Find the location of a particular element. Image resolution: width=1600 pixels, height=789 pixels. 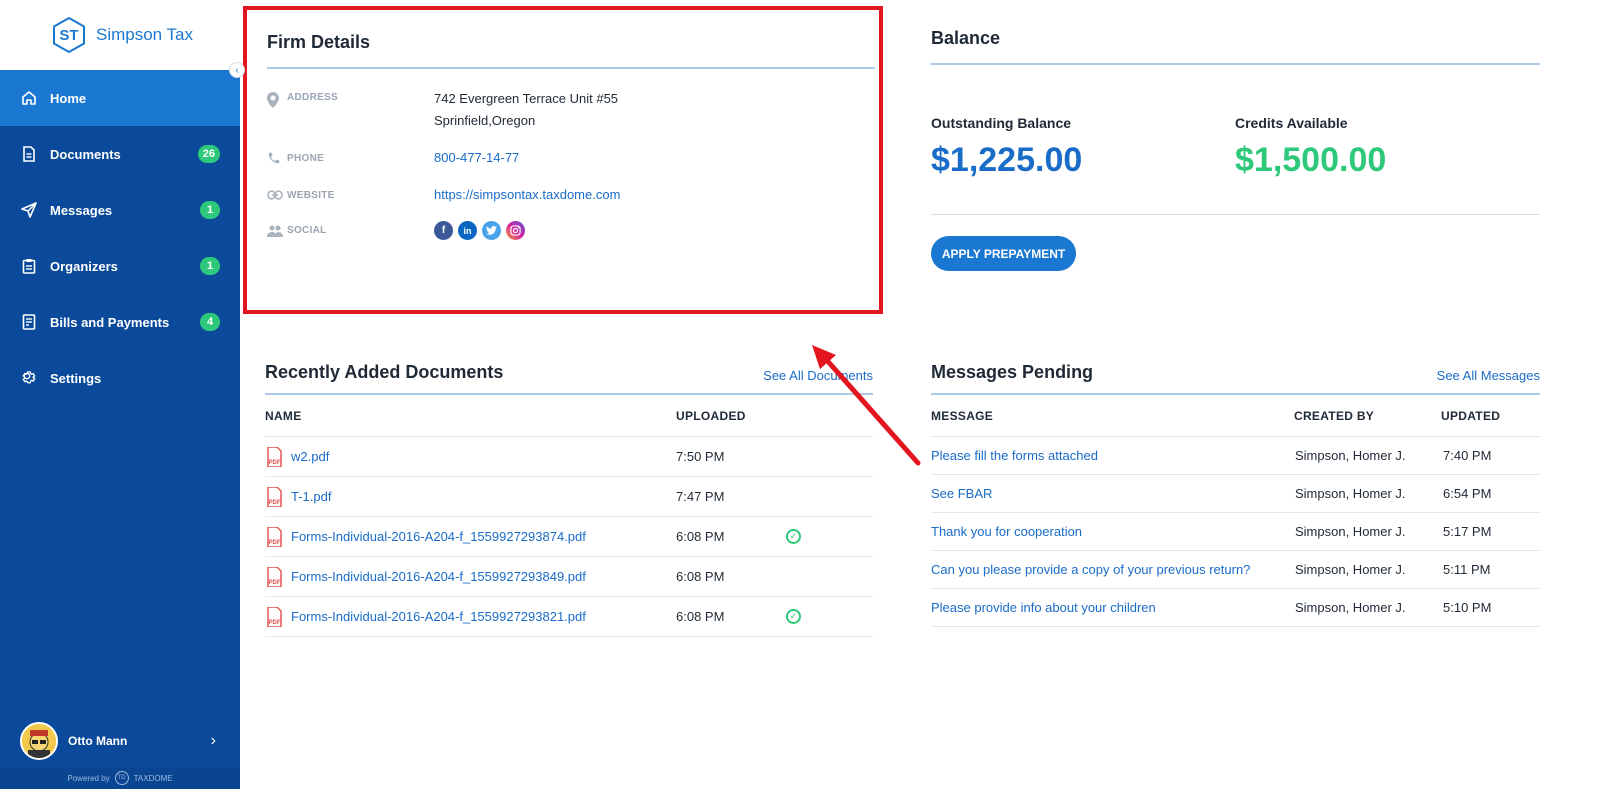

address-line2: Sprinfield,Oregon is located at coordinates (485, 120).